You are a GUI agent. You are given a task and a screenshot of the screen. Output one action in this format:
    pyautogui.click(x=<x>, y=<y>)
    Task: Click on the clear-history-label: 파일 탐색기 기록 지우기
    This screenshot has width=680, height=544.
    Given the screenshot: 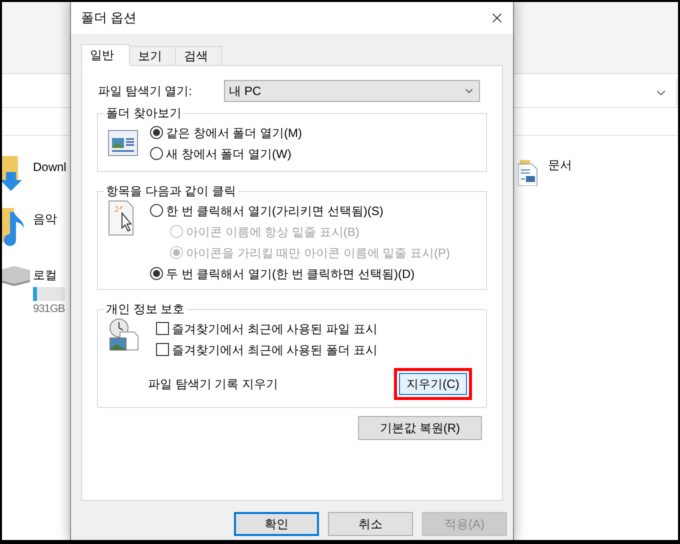 What is the action you would take?
    pyautogui.click(x=213, y=384)
    